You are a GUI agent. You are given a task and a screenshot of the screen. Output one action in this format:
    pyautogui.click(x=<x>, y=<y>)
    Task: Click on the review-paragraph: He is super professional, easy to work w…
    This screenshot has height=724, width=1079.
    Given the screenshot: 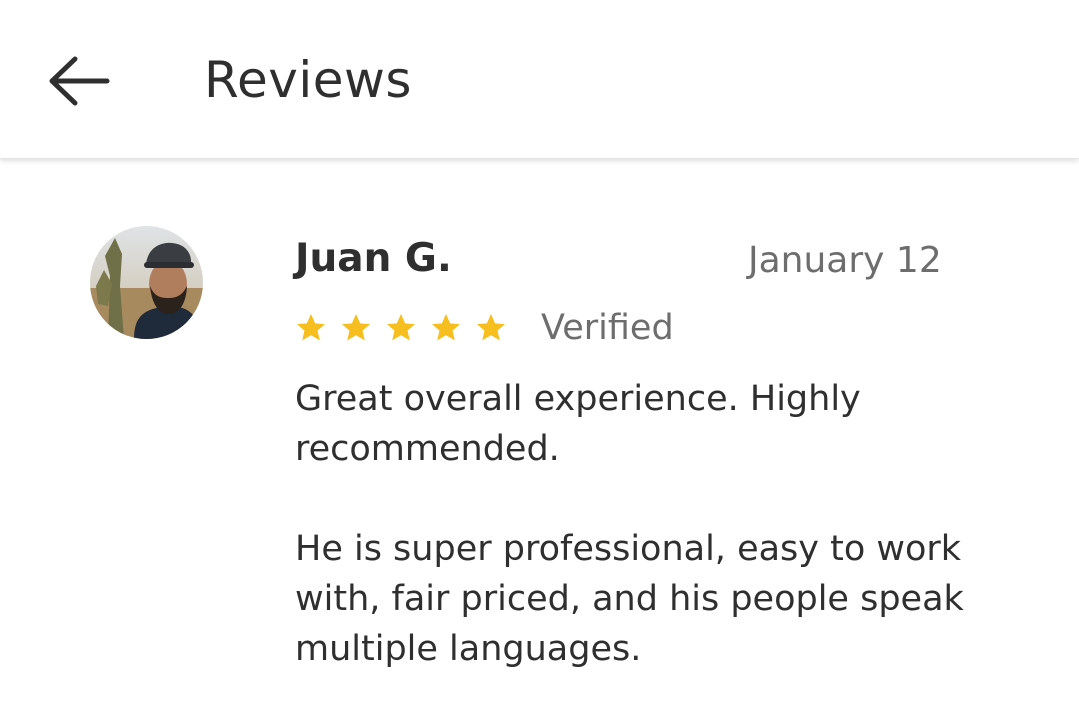 What is the action you would take?
    pyautogui.click(x=629, y=599)
    